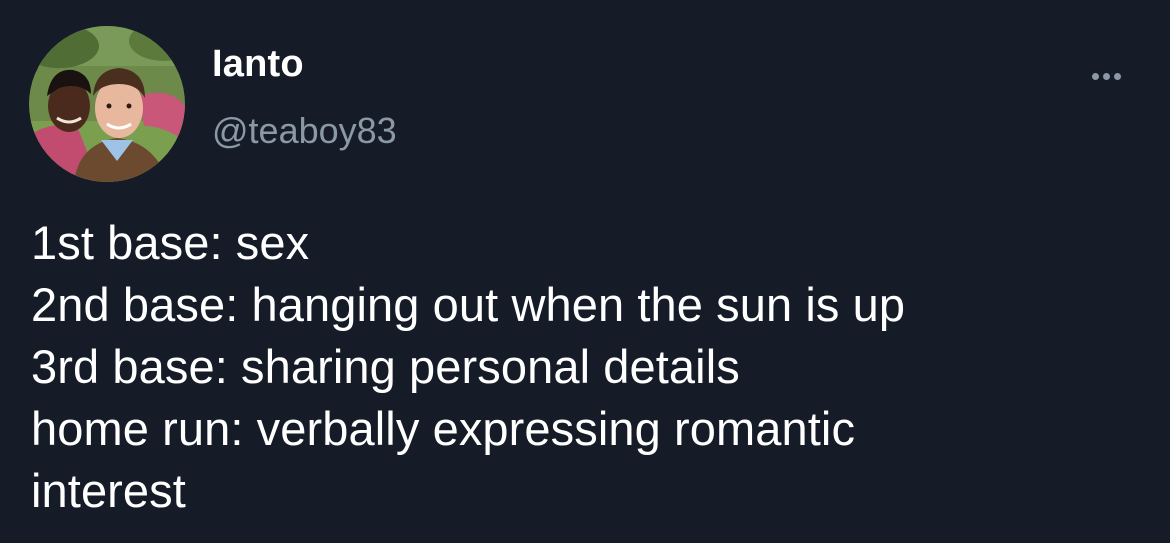  Describe the element at coordinates (443, 428) in the screenshot. I see `tweet-text-line: home run: verbally expressing romantic` at that location.